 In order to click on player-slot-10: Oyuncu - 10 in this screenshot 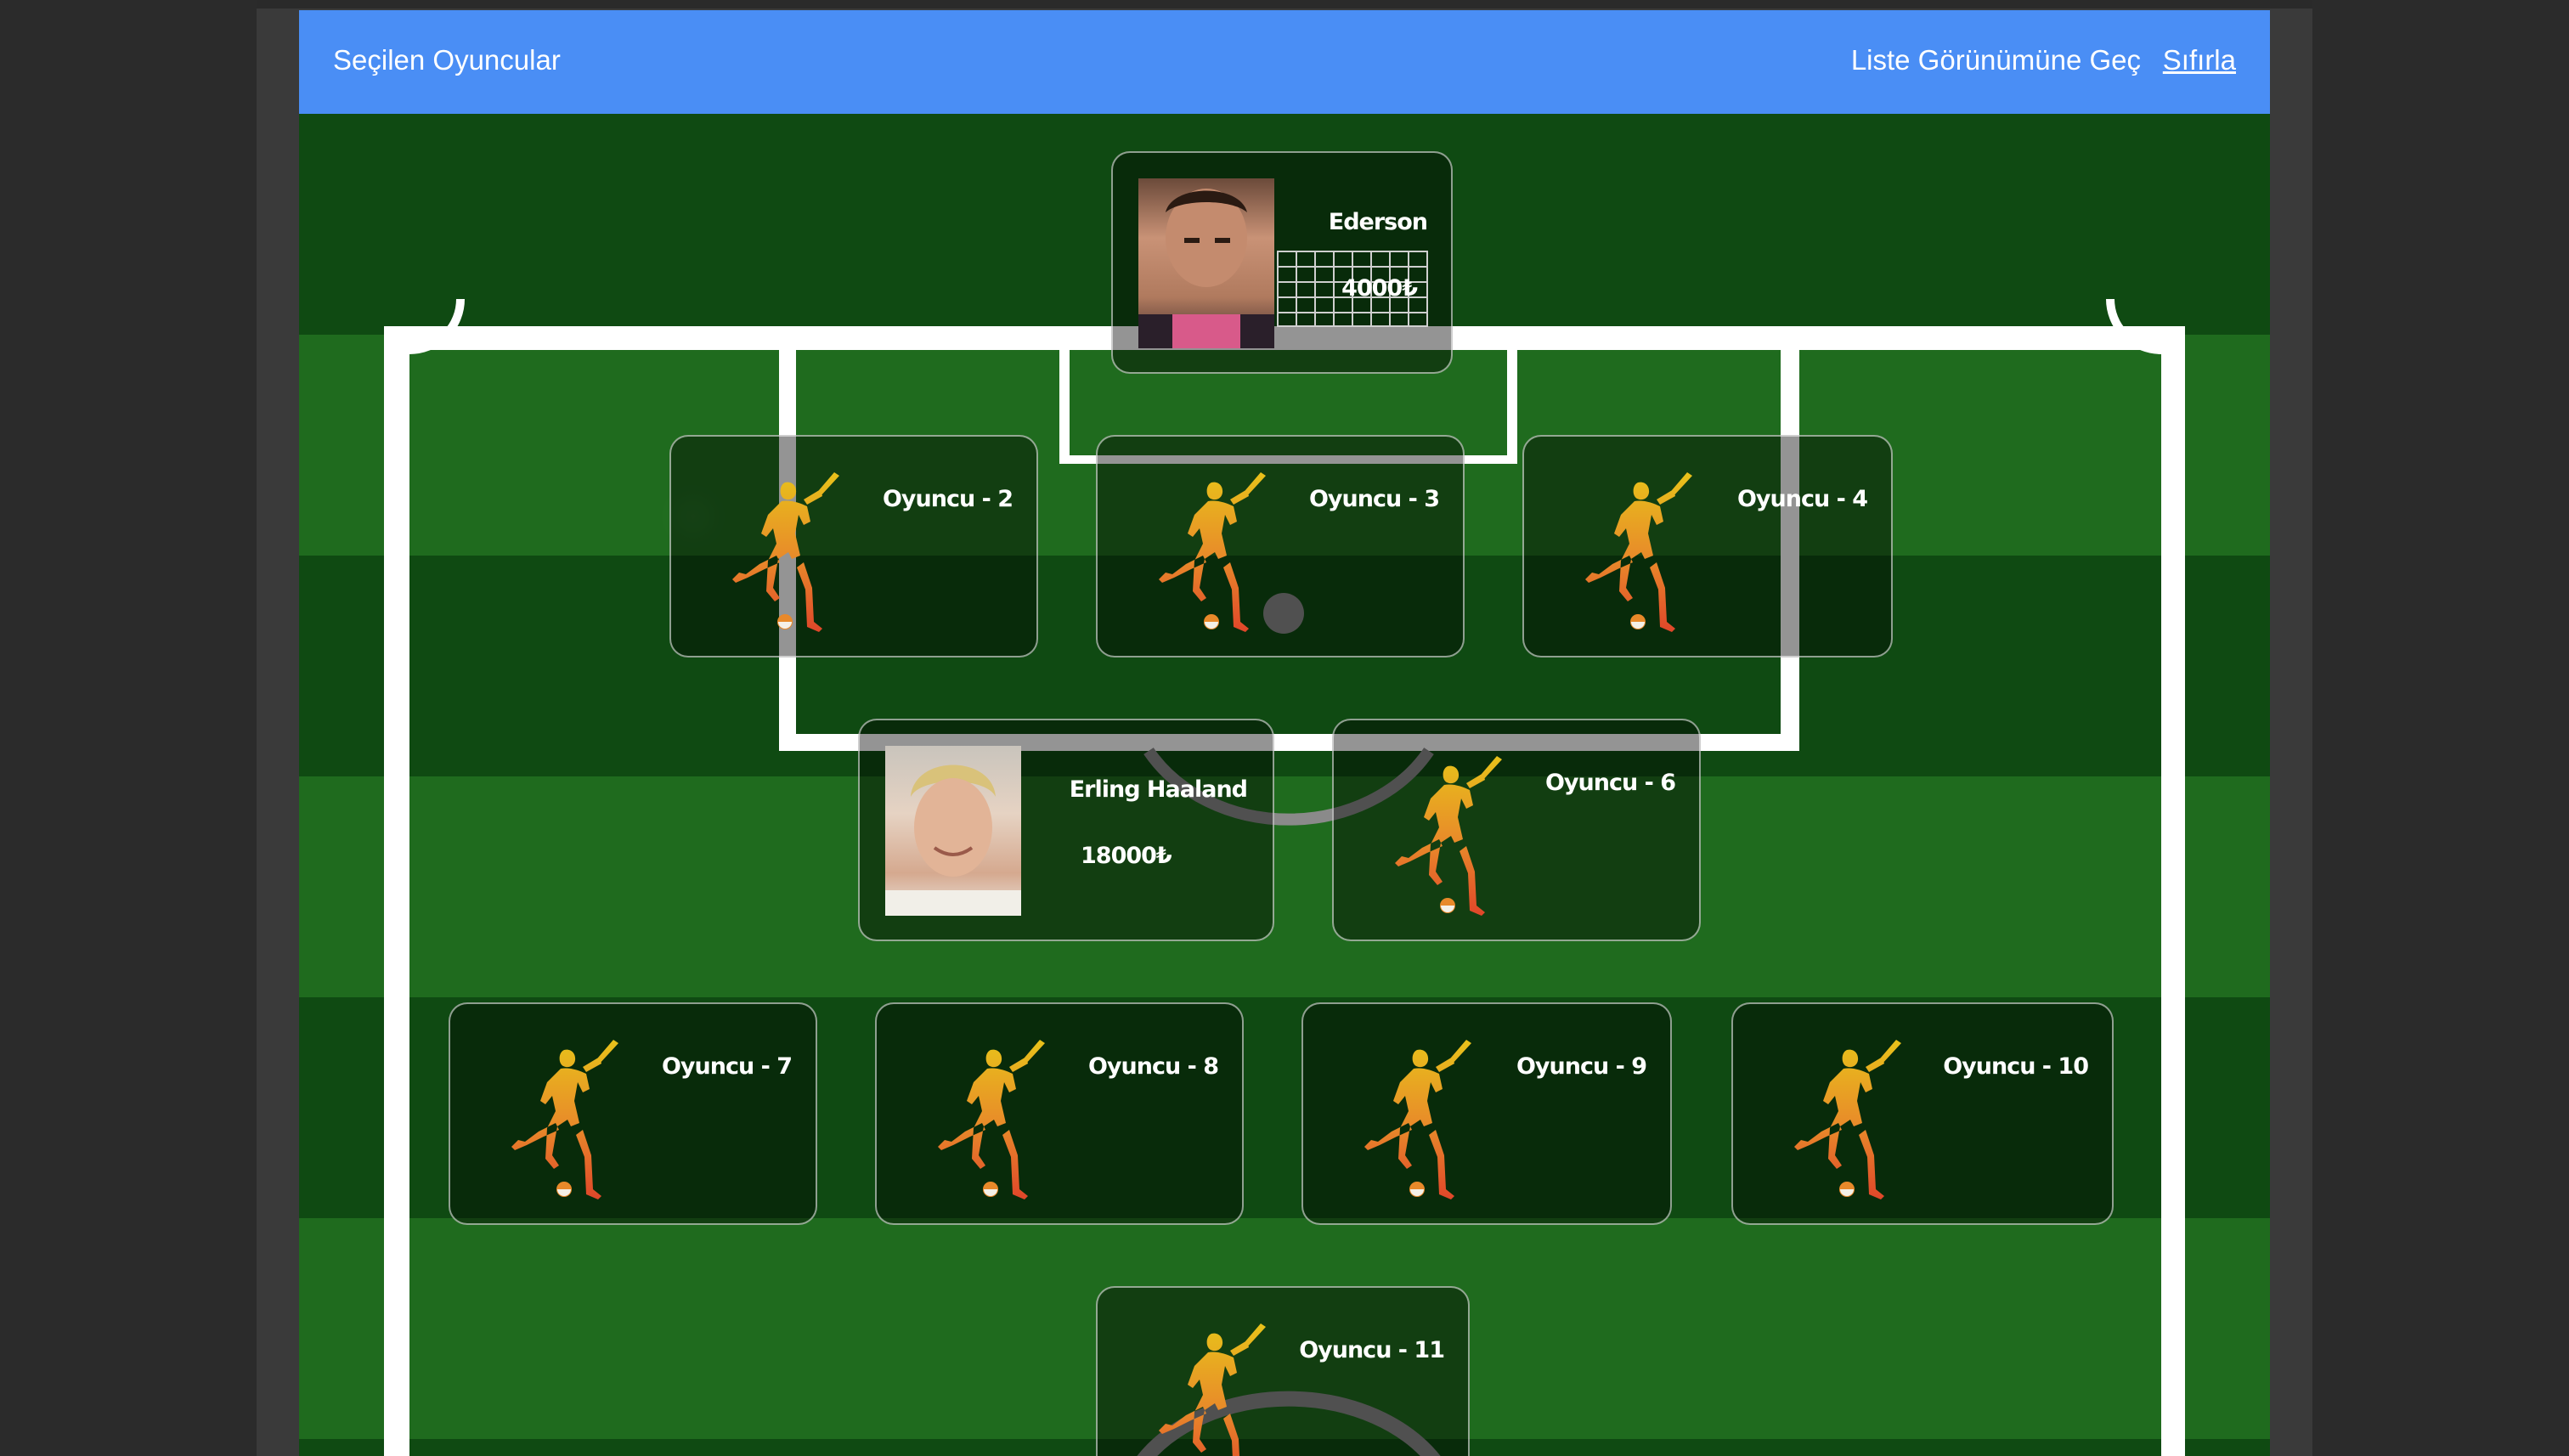, I will do `click(1923, 1113)`.